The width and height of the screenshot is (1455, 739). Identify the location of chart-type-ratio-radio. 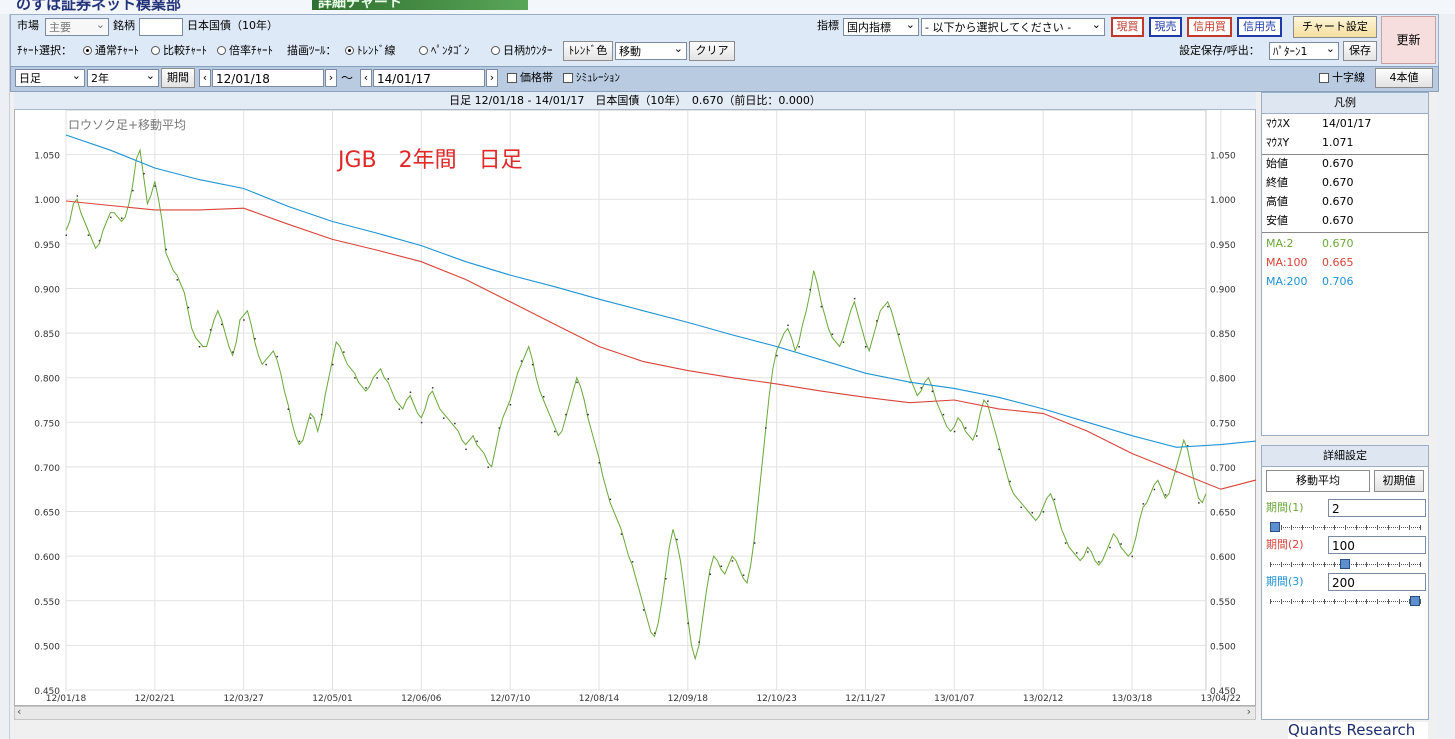
(221, 50).